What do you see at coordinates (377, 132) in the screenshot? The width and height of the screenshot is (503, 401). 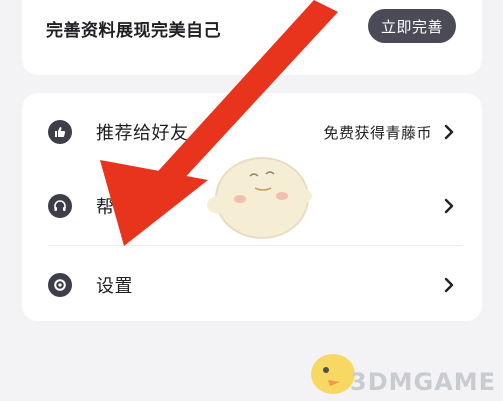 I see `menu-item-subtext: 免费获得青藤币` at bounding box center [377, 132].